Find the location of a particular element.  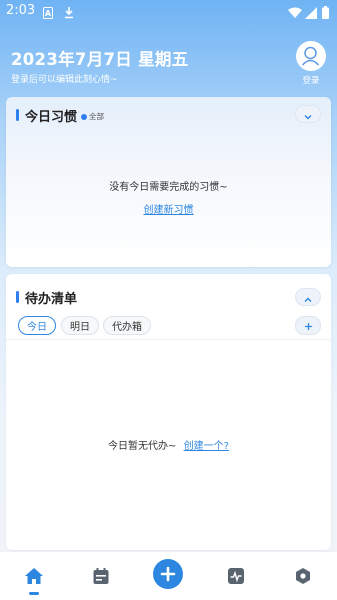

collapse-todo-button is located at coordinates (308, 297).